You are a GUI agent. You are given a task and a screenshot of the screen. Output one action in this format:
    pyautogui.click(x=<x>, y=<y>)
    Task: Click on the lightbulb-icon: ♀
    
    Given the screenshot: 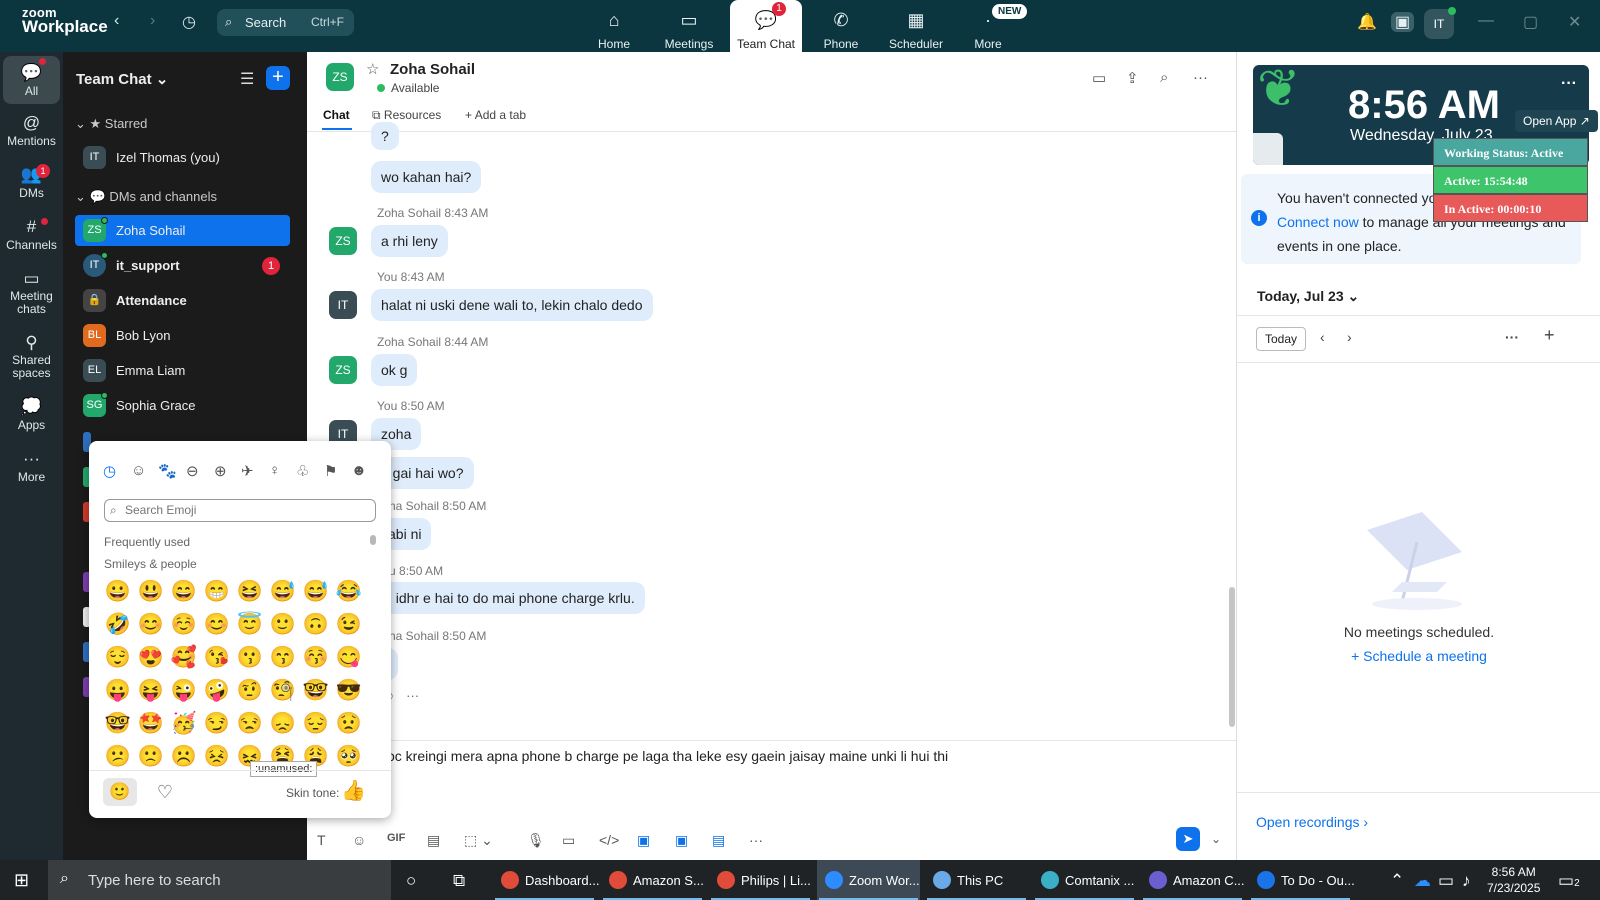 What is the action you would take?
    pyautogui.click(x=274, y=470)
    